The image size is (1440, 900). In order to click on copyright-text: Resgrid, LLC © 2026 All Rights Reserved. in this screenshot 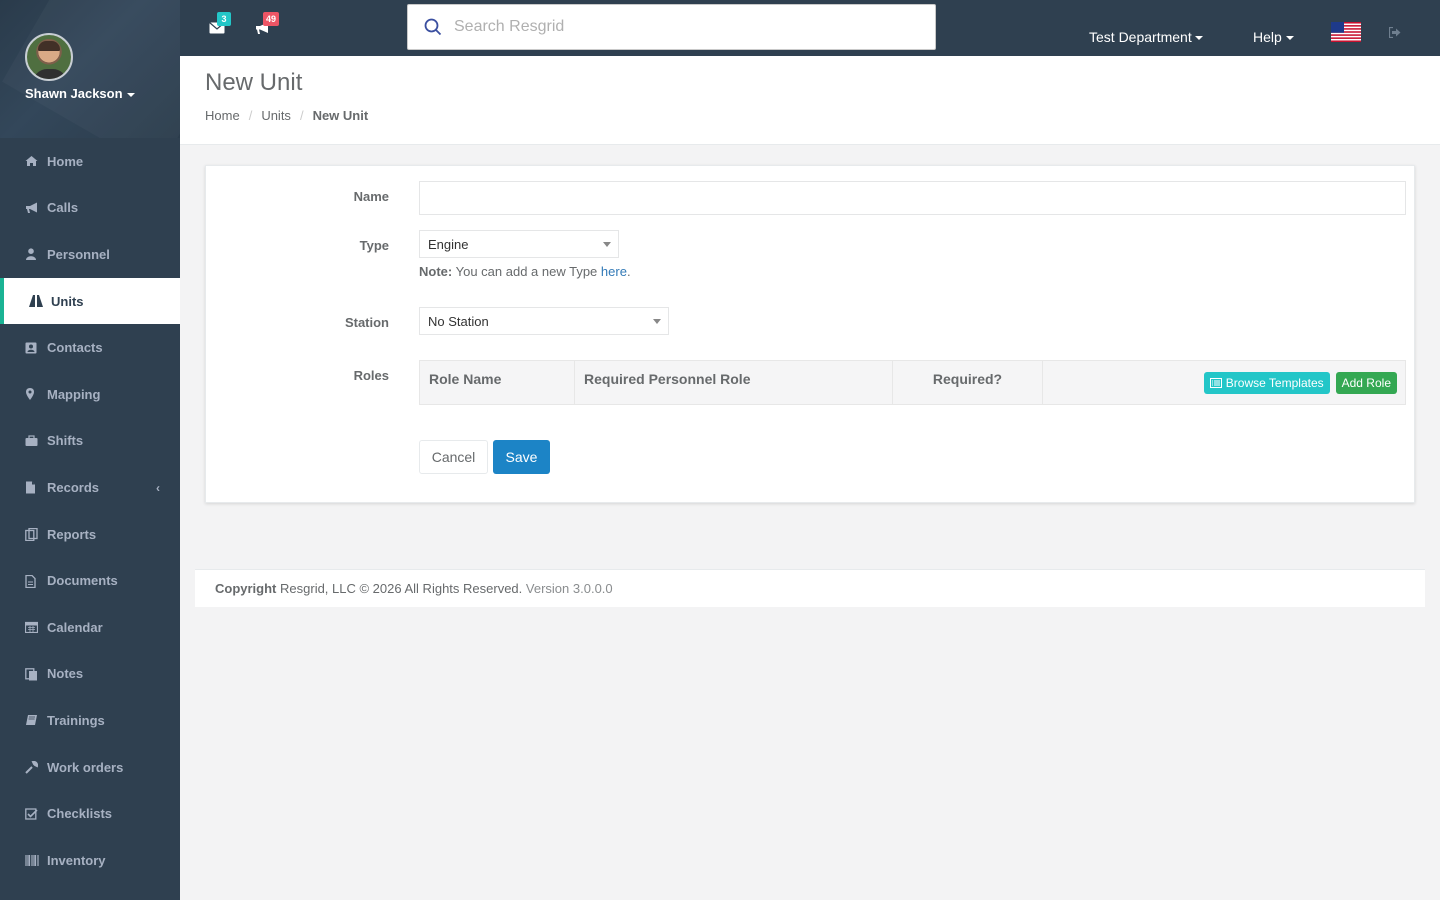, I will do `click(401, 588)`.